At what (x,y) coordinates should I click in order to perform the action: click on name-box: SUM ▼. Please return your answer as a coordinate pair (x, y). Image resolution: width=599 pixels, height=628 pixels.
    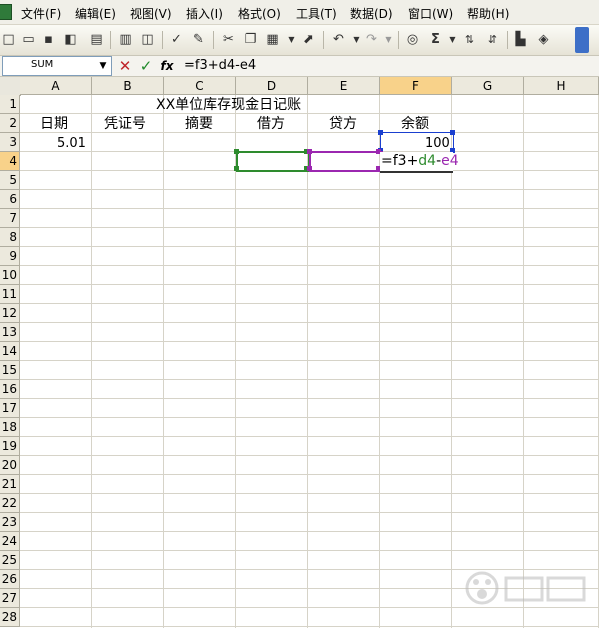
    Looking at the image, I should click on (57, 66).